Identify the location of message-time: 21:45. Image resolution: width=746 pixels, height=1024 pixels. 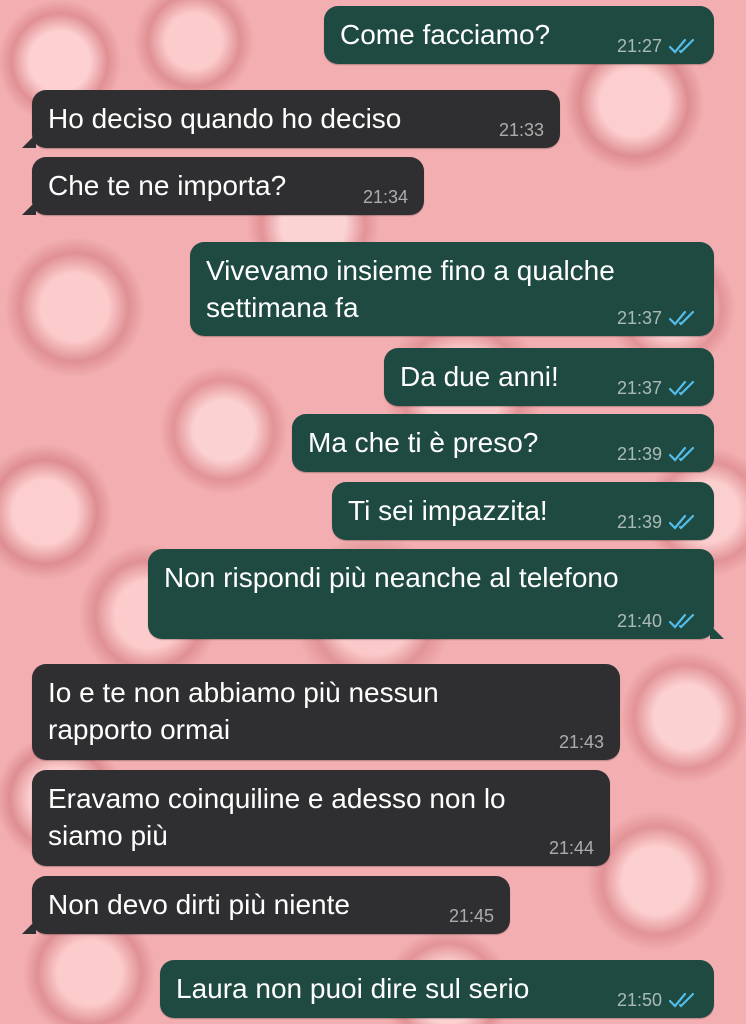
(471, 916).